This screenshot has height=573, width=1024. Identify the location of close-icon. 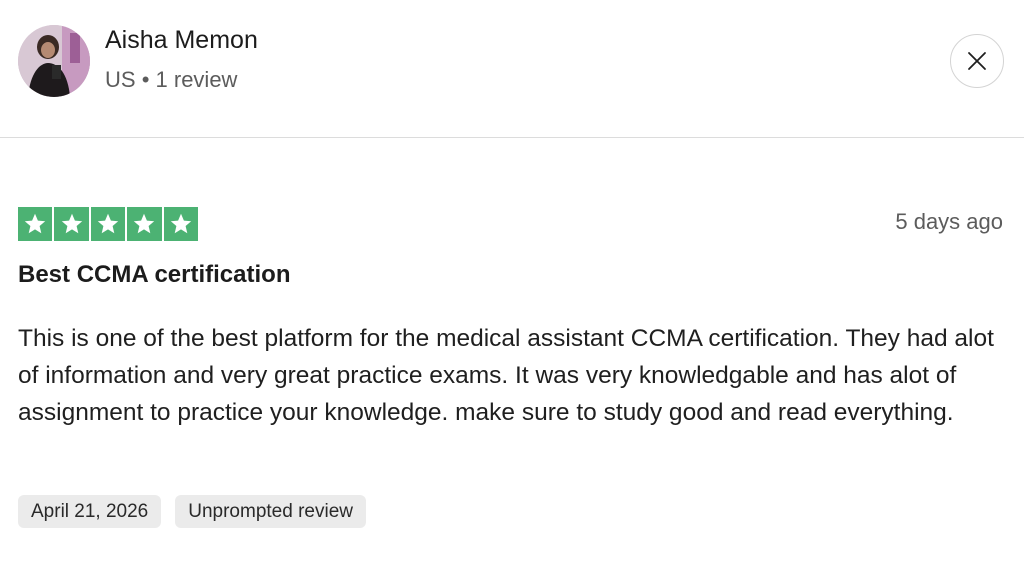
(977, 61).